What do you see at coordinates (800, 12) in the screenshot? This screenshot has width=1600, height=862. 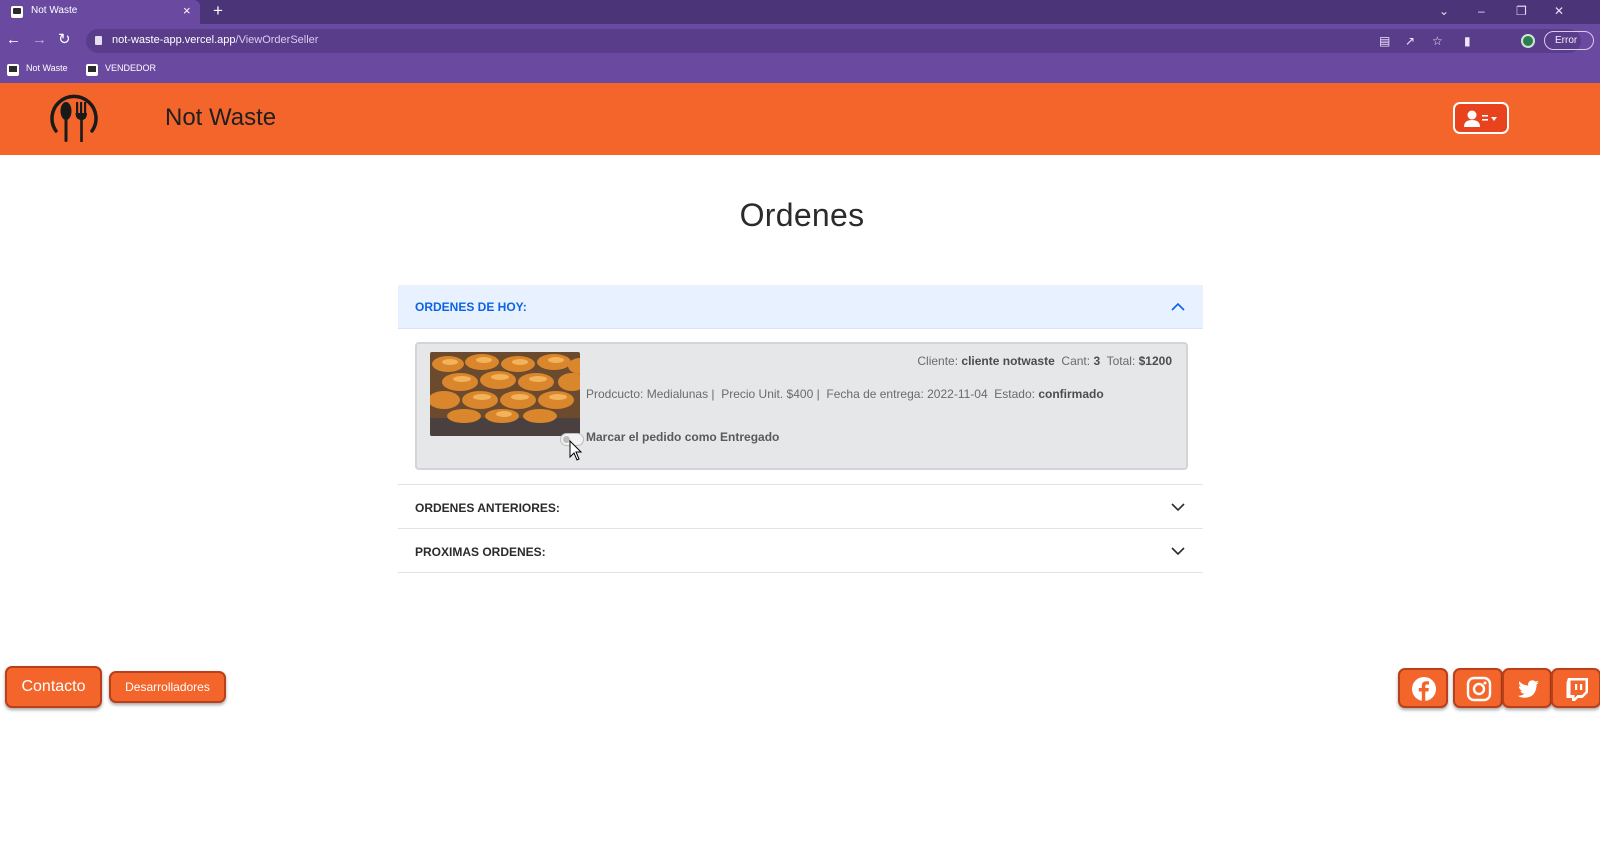 I see `browser-tab-bar: Not Waste × + ⌄ – ❐ ✕` at bounding box center [800, 12].